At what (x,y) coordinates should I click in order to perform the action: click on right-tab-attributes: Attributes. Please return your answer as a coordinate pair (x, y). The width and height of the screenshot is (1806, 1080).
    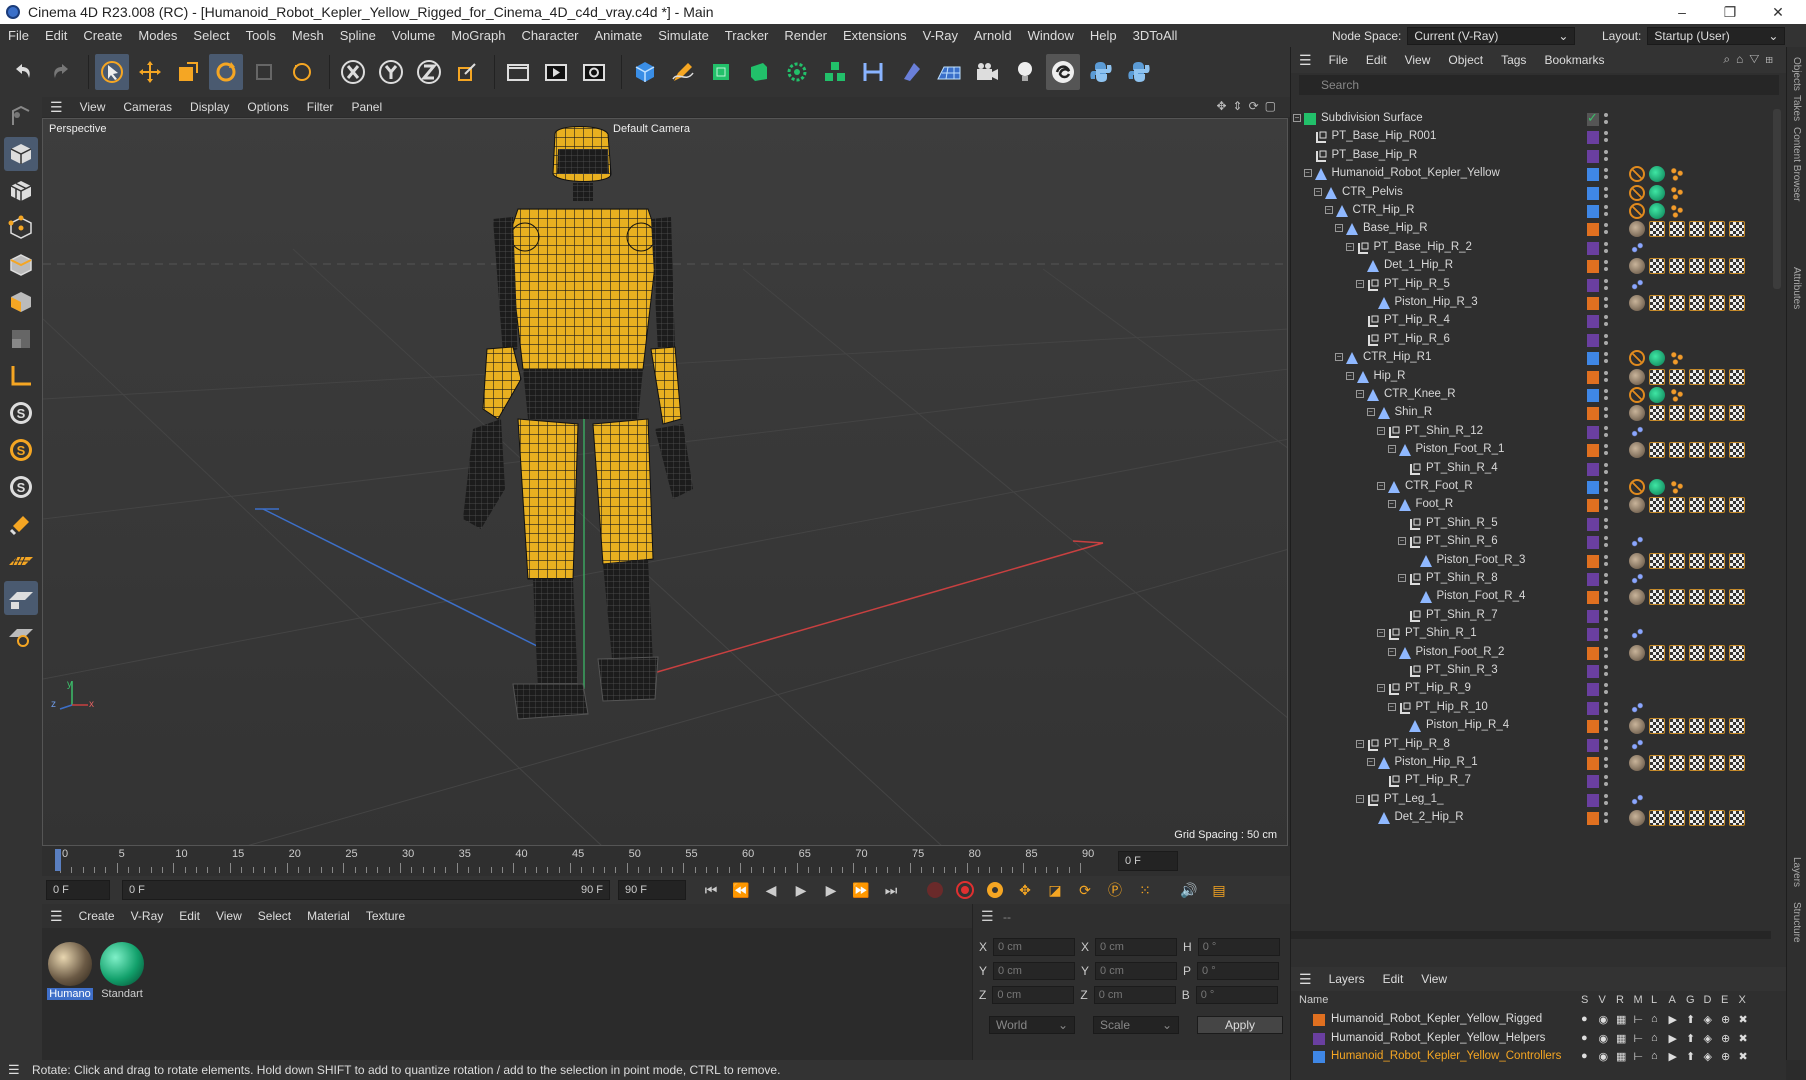
    Looking at the image, I should click on (1796, 288).